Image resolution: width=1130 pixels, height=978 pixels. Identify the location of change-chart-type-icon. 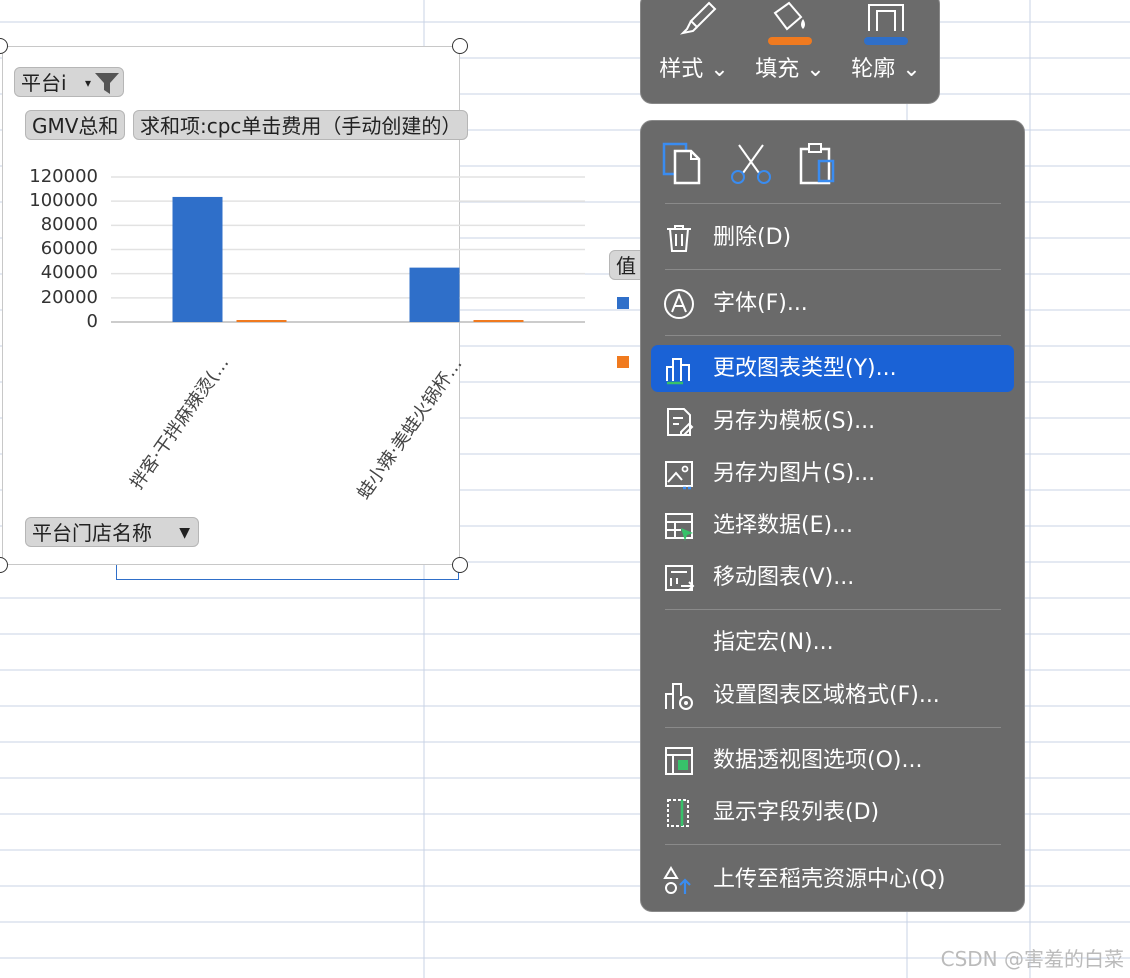
(678, 371).